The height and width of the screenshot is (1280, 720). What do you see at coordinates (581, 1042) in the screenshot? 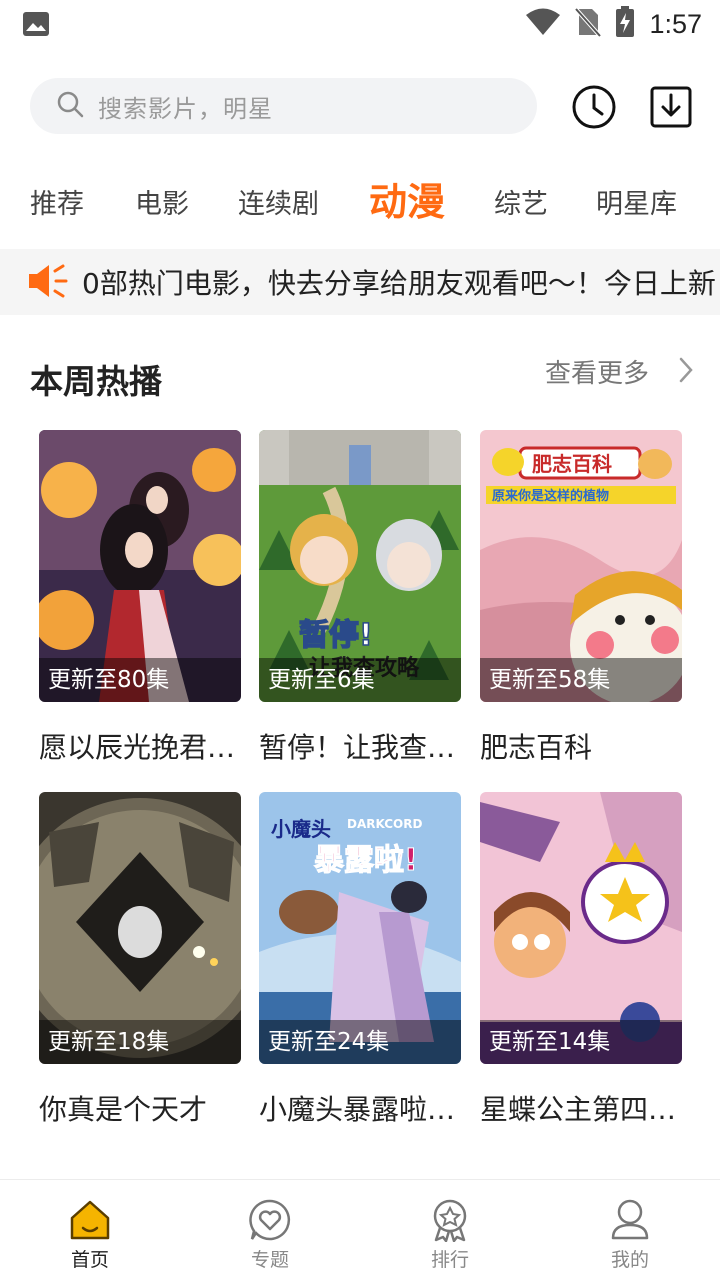
I see `episode-badge: 更新至14集` at bounding box center [581, 1042].